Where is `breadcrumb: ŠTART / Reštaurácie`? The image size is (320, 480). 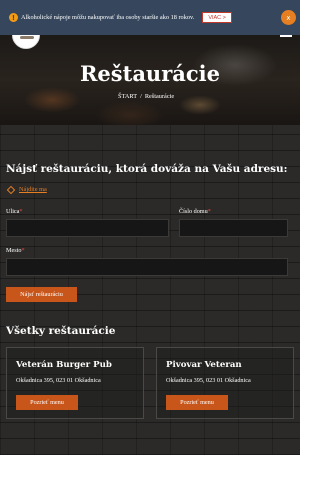
breadcrumb: ŠTART / Reštaurácie is located at coordinates (146, 96).